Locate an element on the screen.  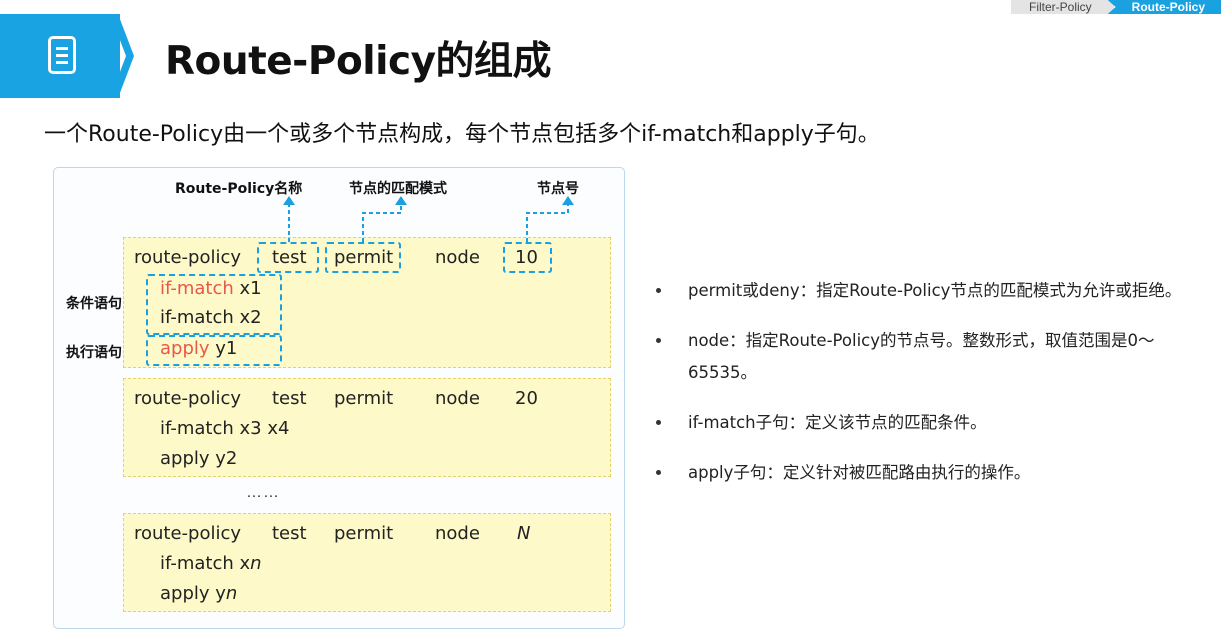
label-action-statement: 执行语句 is located at coordinates (94, 353).